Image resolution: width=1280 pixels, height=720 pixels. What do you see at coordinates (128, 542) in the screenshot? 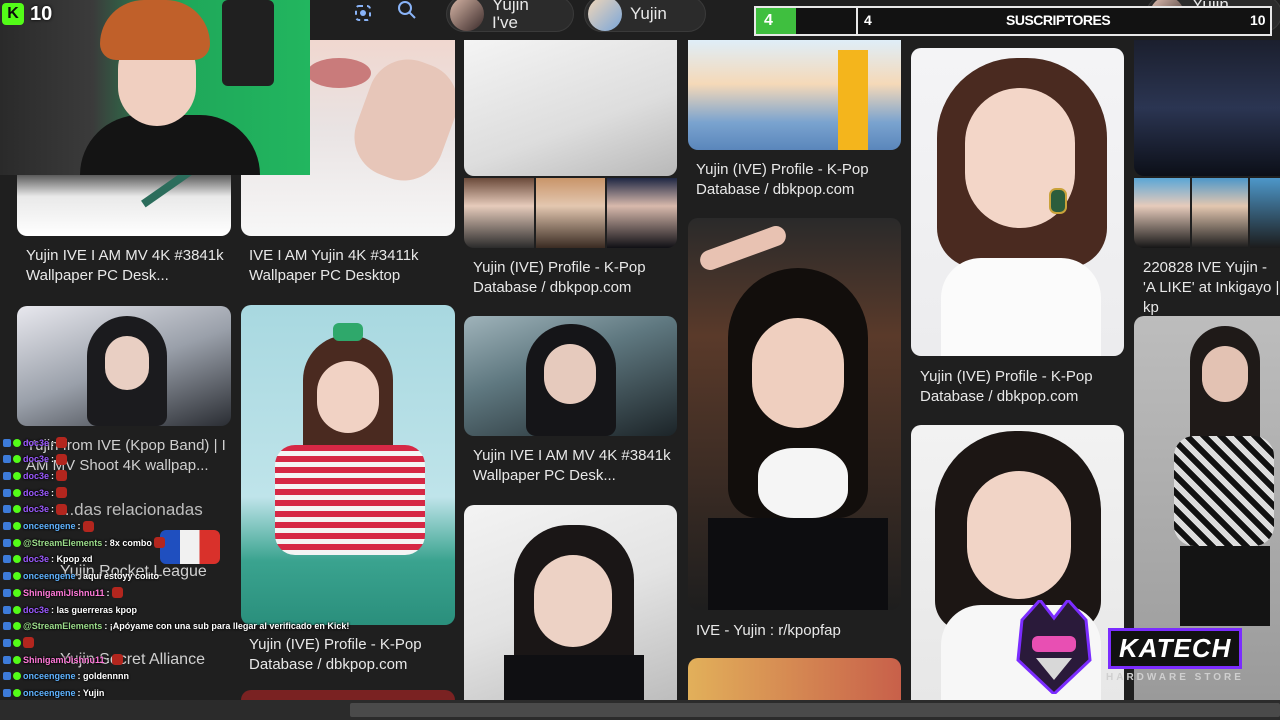
I see `chat-text: : 8x combo` at bounding box center [128, 542].